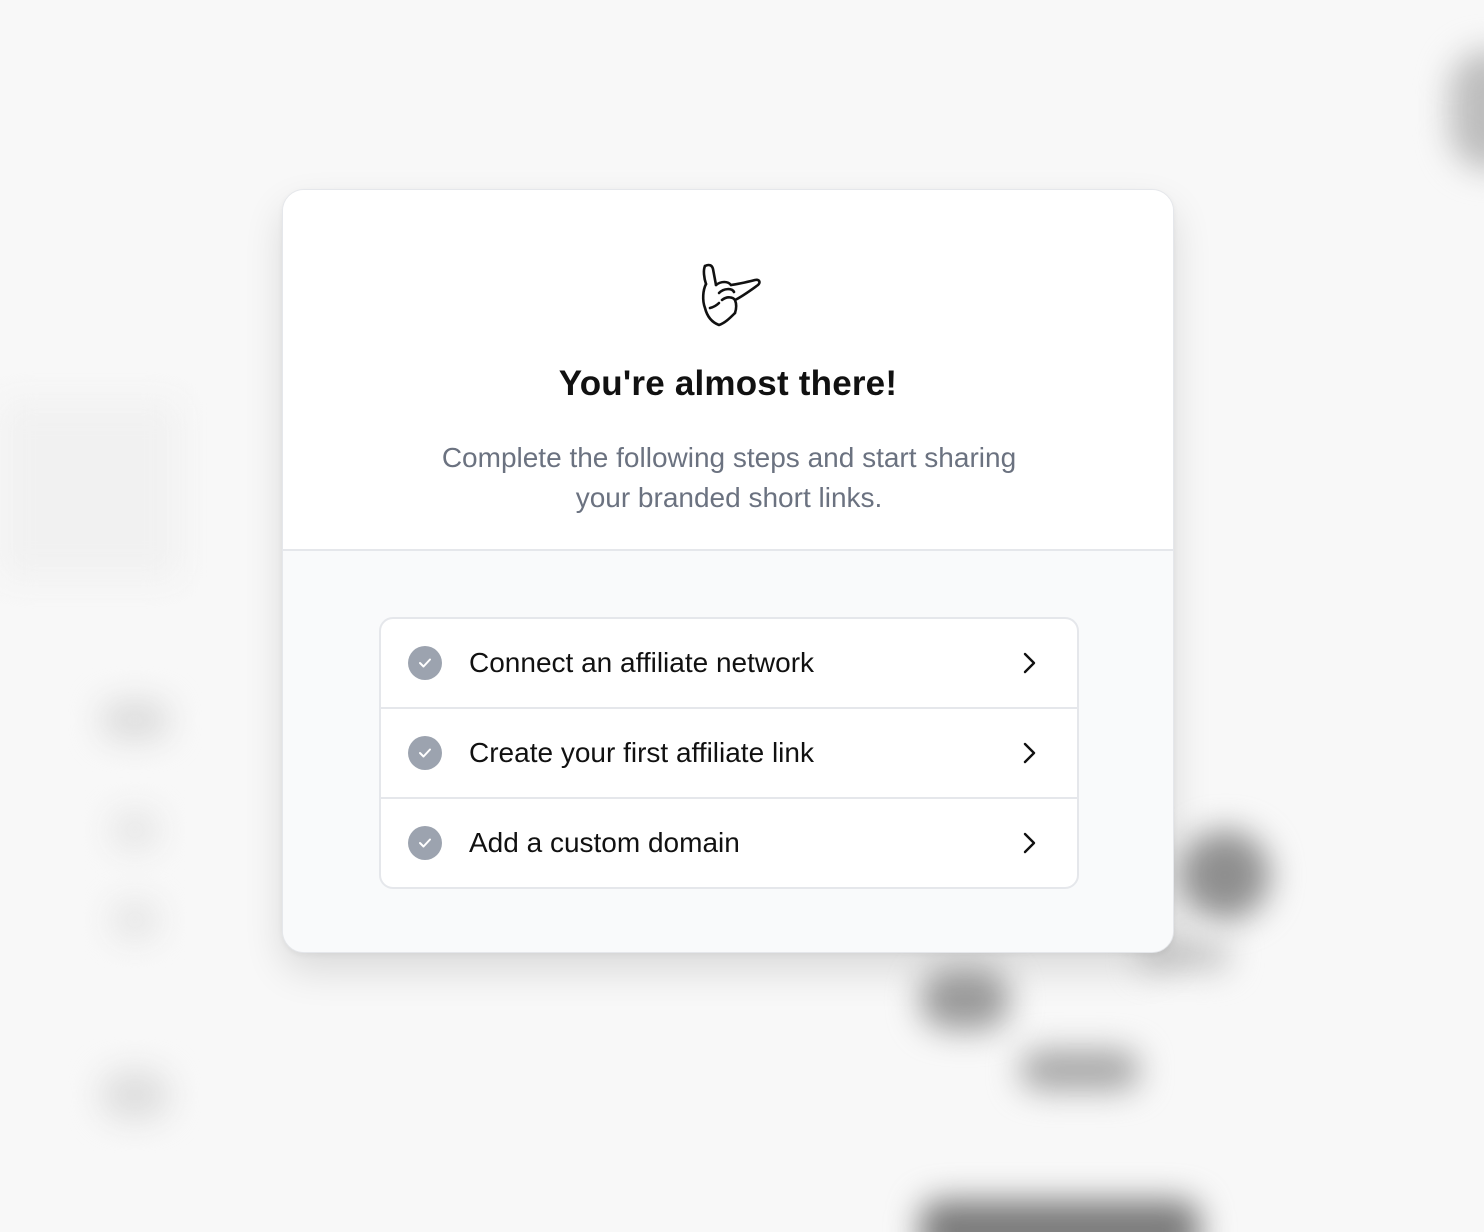 The image size is (1484, 1232). I want to click on step-add-custom-domain: Add a custom domain, so click(729, 842).